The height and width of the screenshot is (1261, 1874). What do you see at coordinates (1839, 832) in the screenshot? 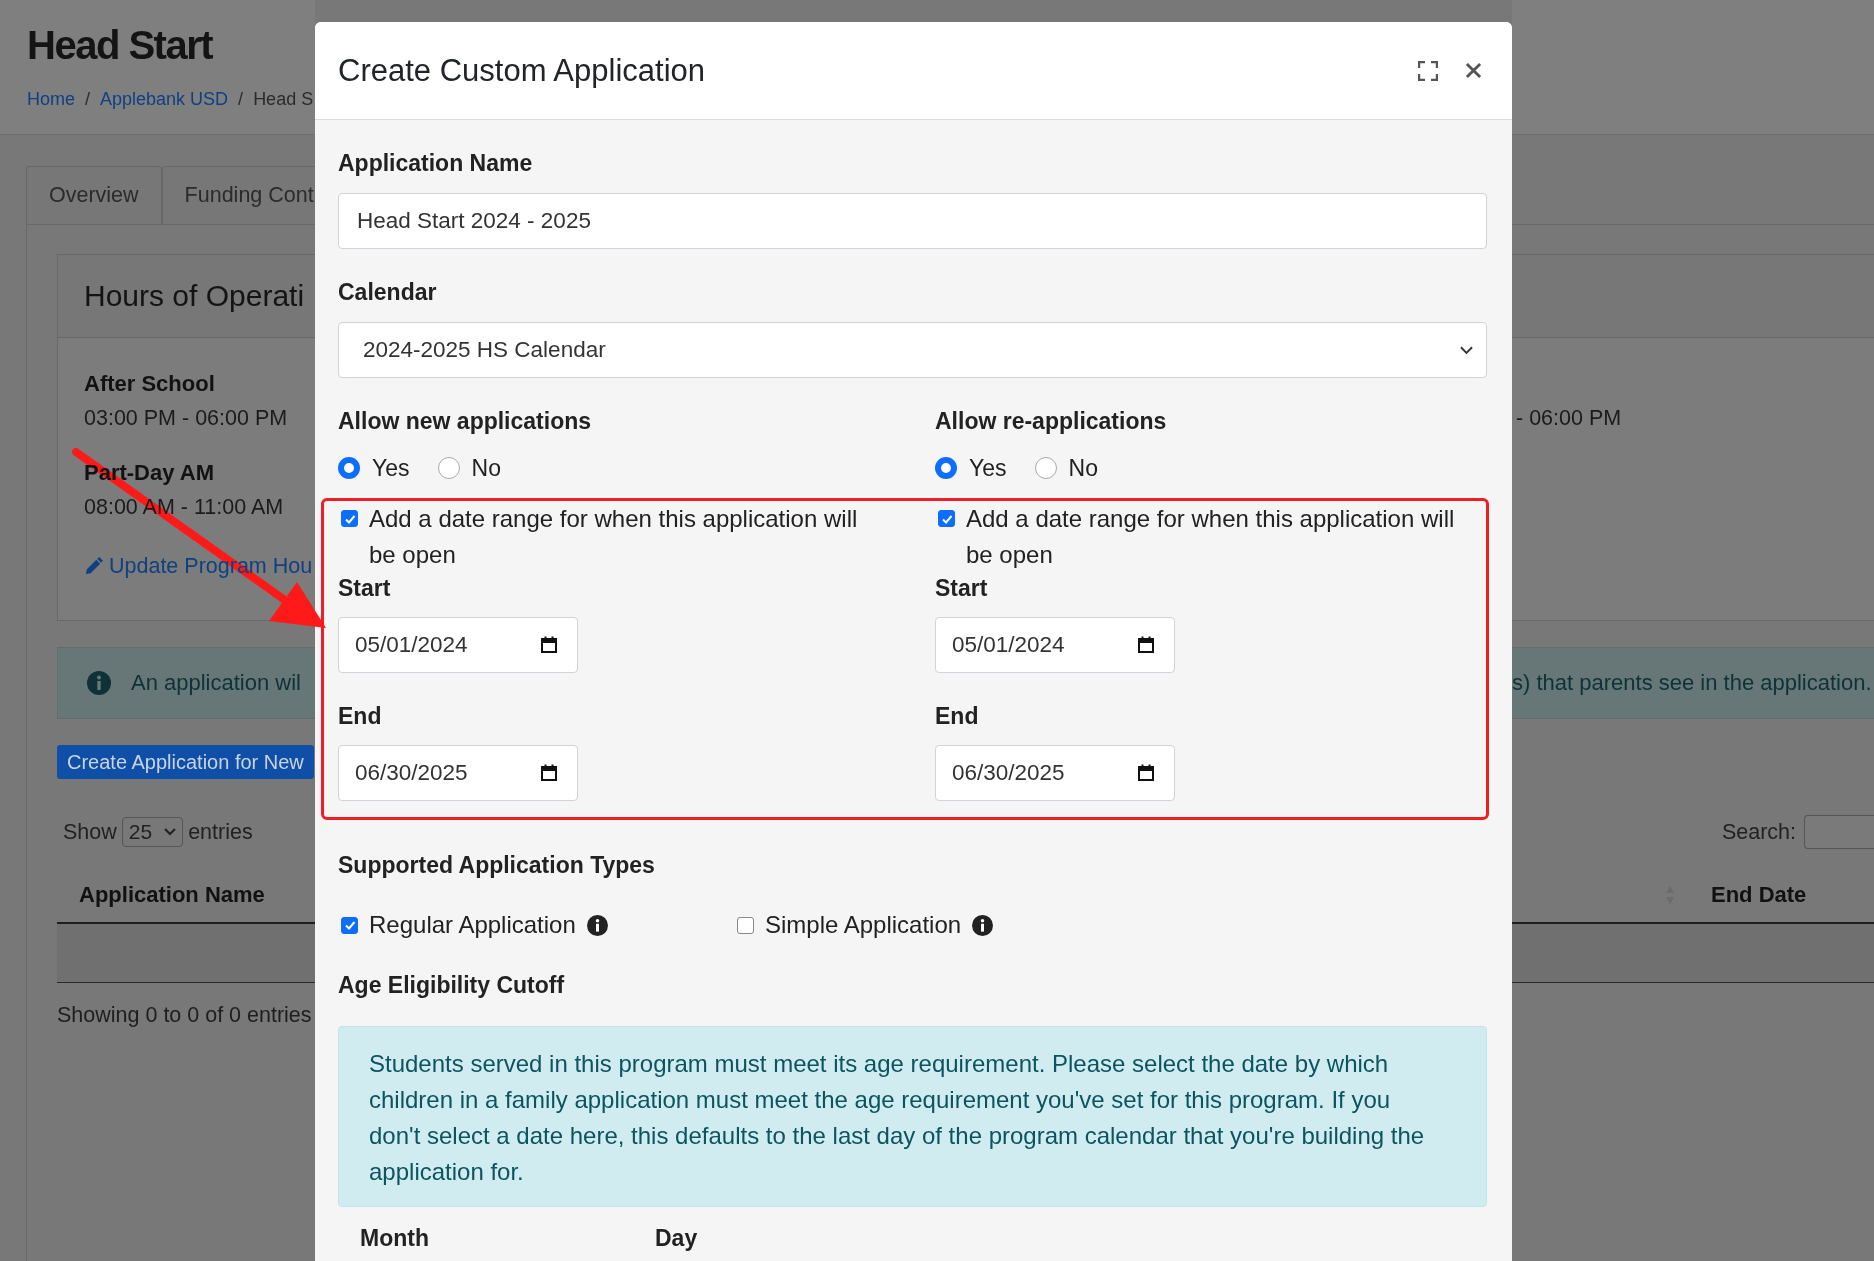
I see `search-field` at bounding box center [1839, 832].